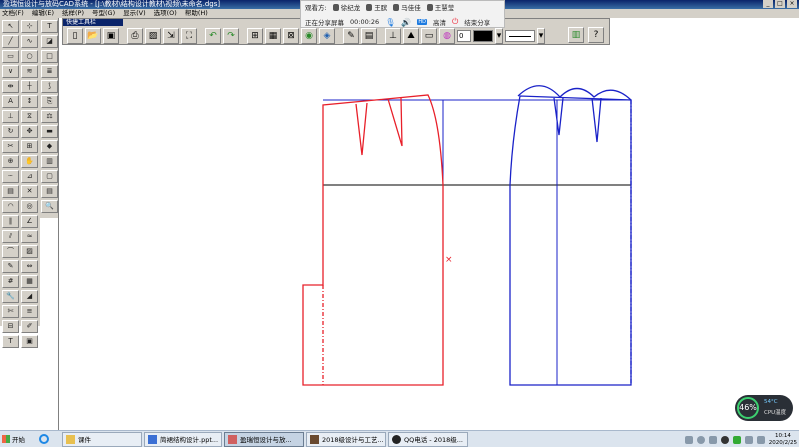 The width and height of the screenshot is (799, 447). I want to click on shape-icon: ◆, so click(49, 146).